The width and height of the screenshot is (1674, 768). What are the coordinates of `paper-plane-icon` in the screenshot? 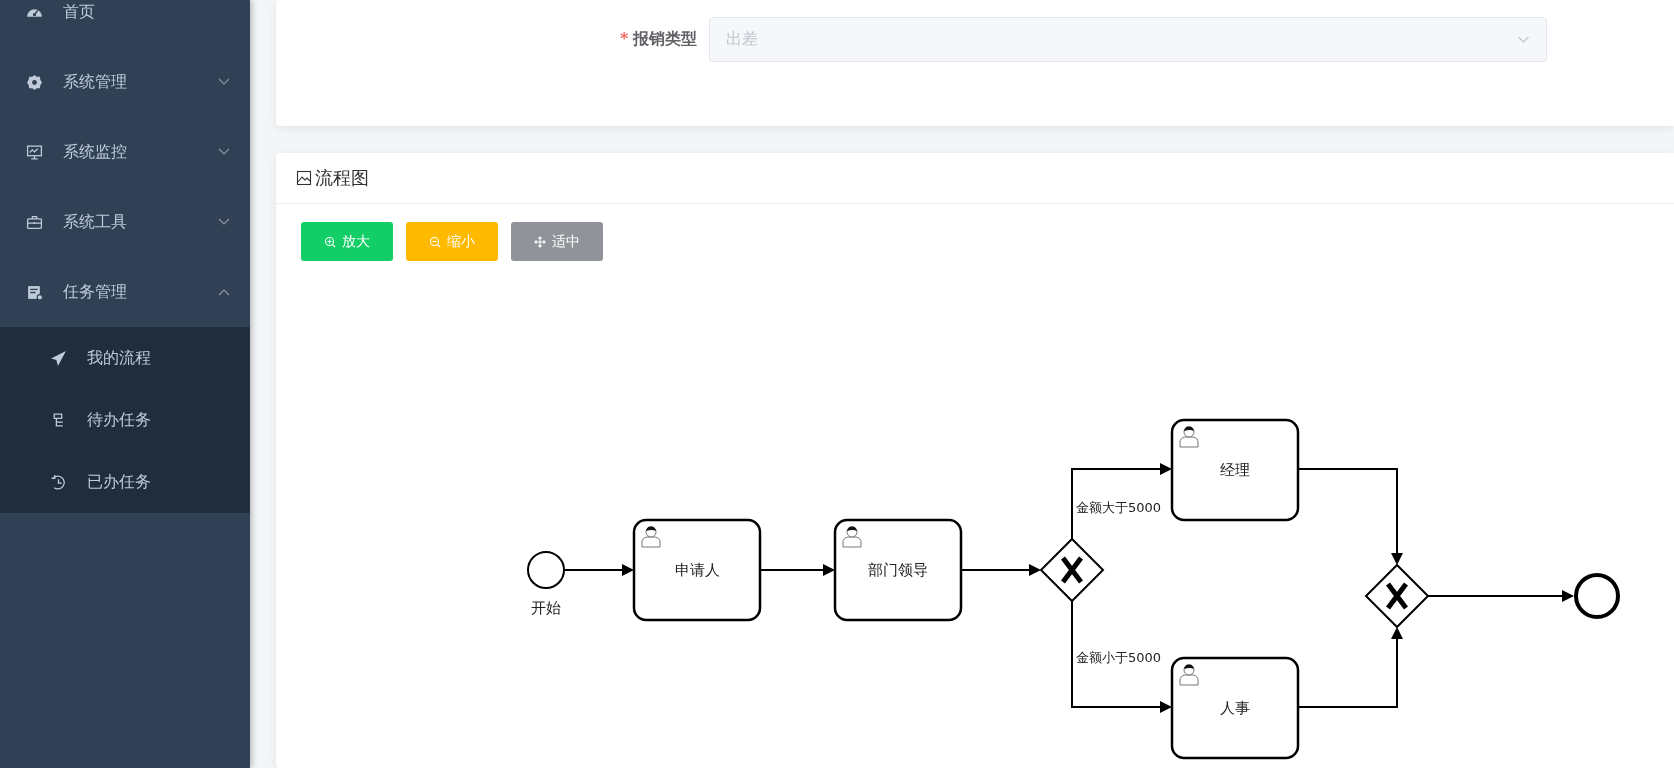 It's located at (58, 358).